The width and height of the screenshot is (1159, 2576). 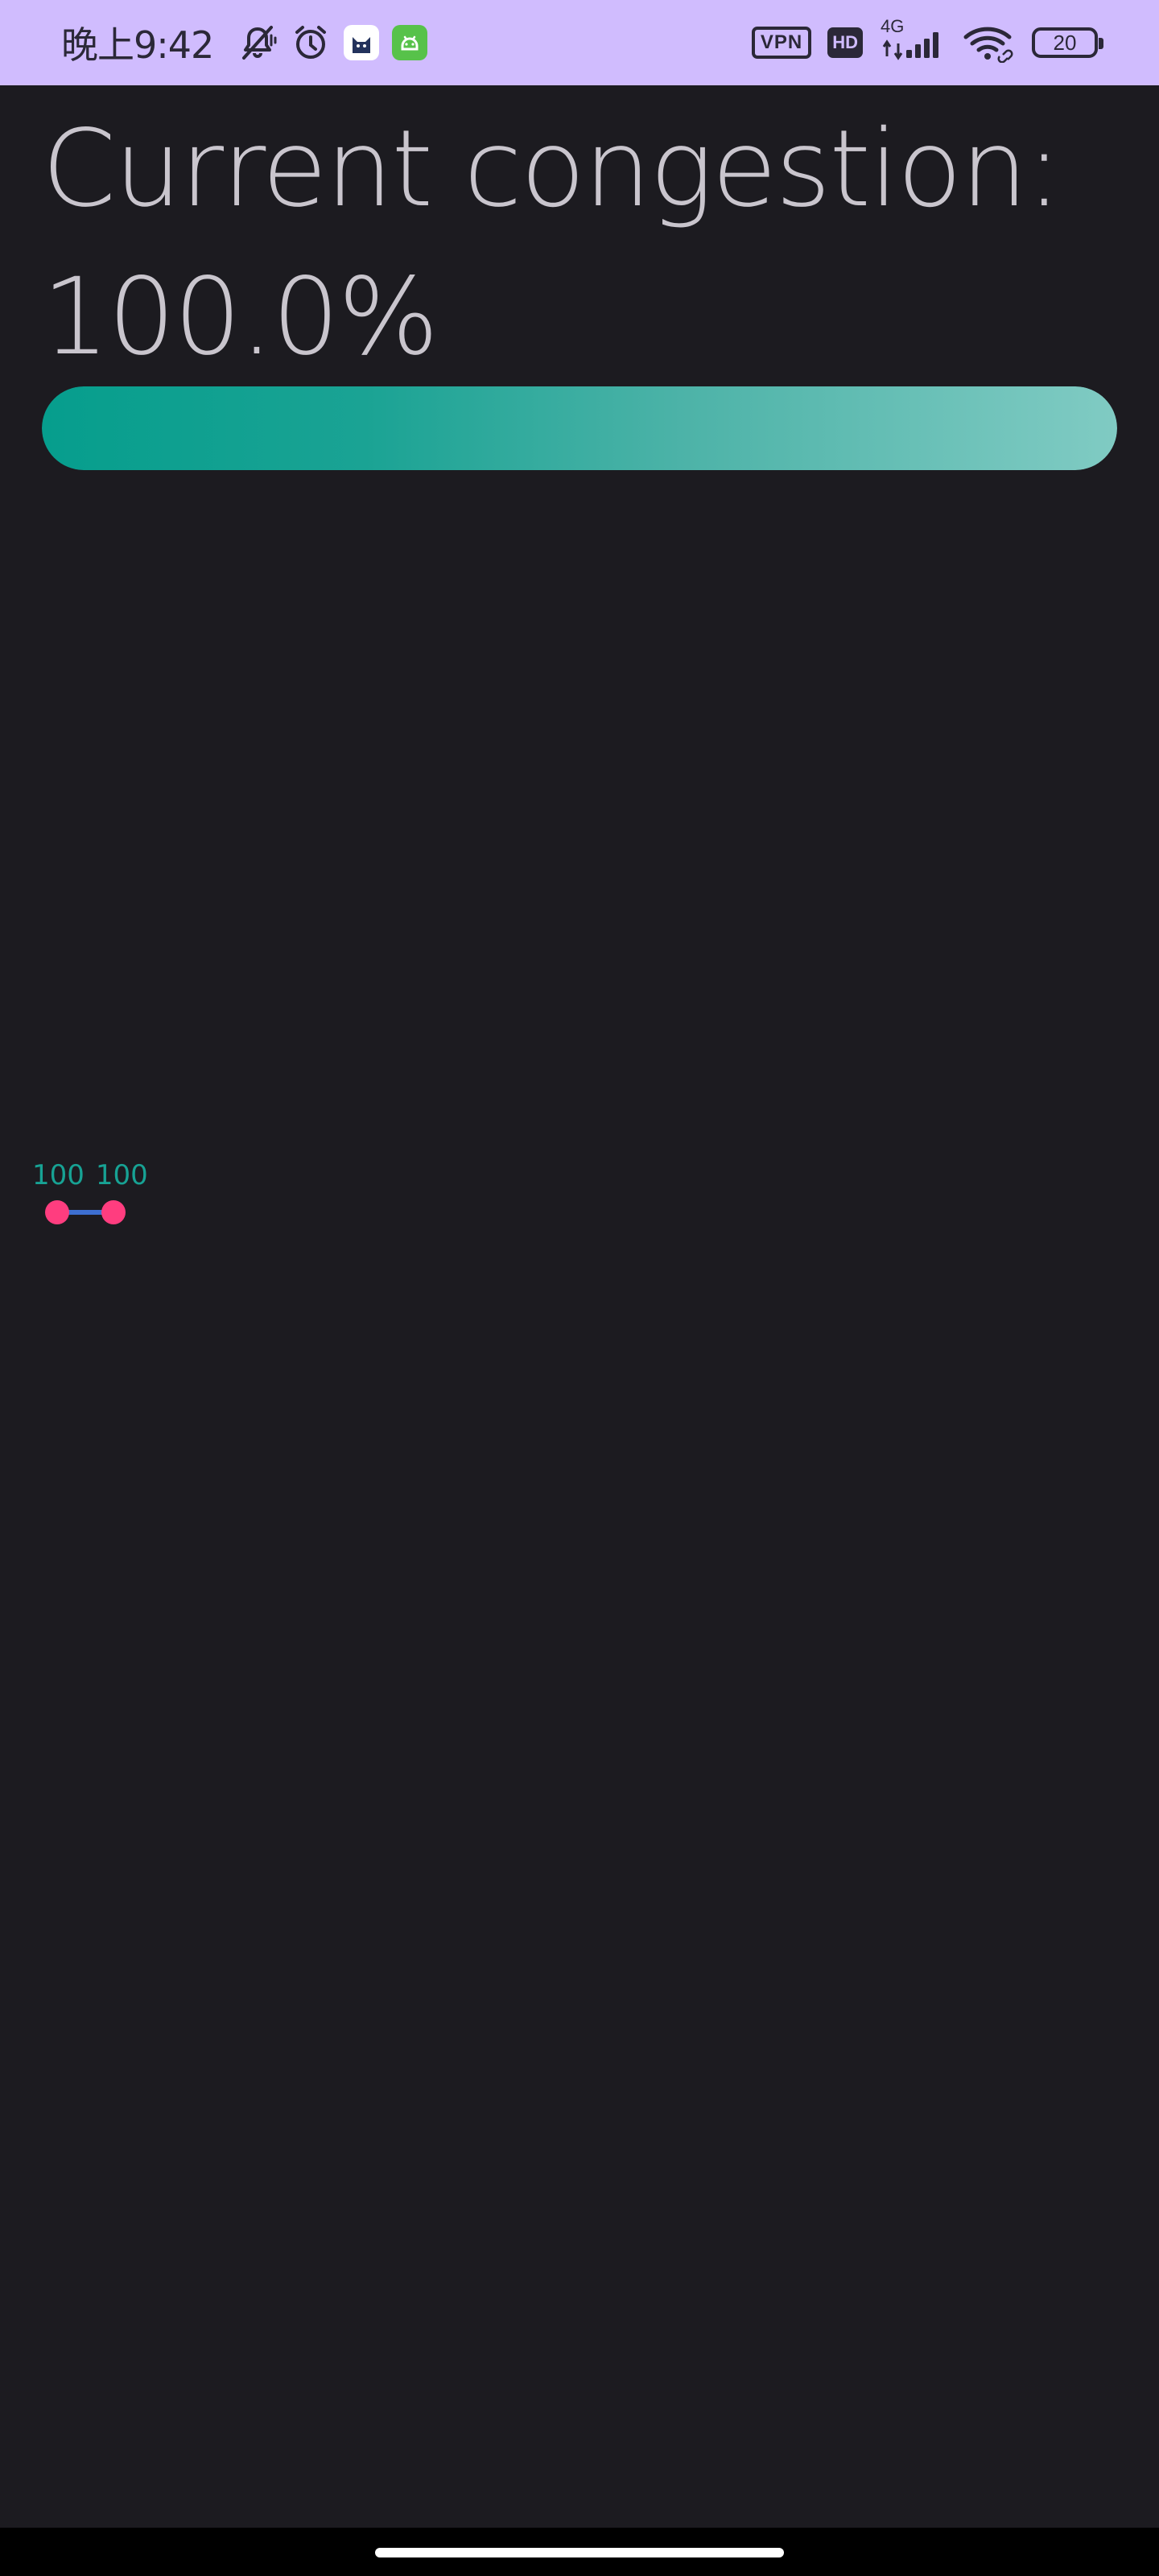 I want to click on navigation-bar, so click(x=579, y=2552).